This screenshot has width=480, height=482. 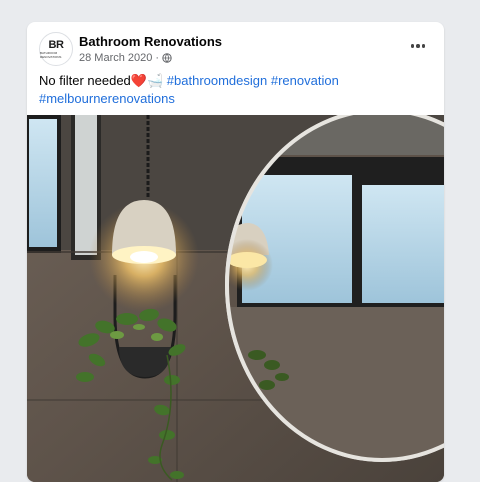 I want to click on hashtag-bathroomdesign: #bathroomdesign, so click(x=217, y=80).